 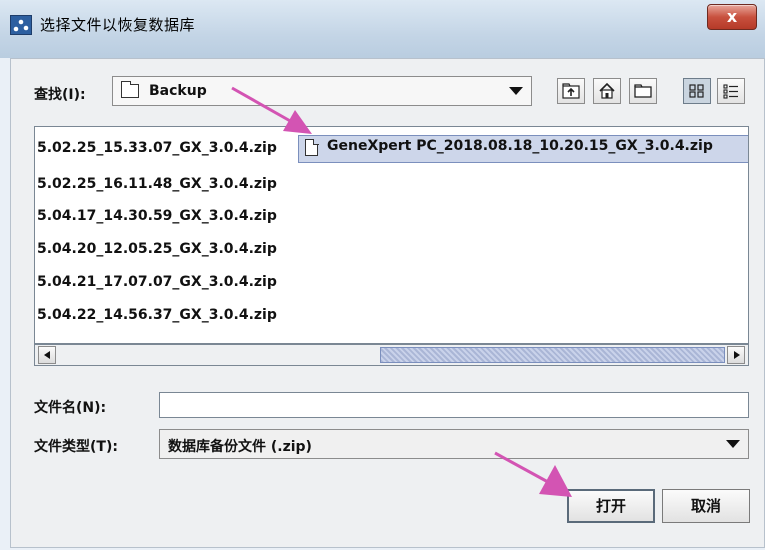 I want to click on filetype-value: 数据库备份文件 (.zip), so click(x=240, y=447).